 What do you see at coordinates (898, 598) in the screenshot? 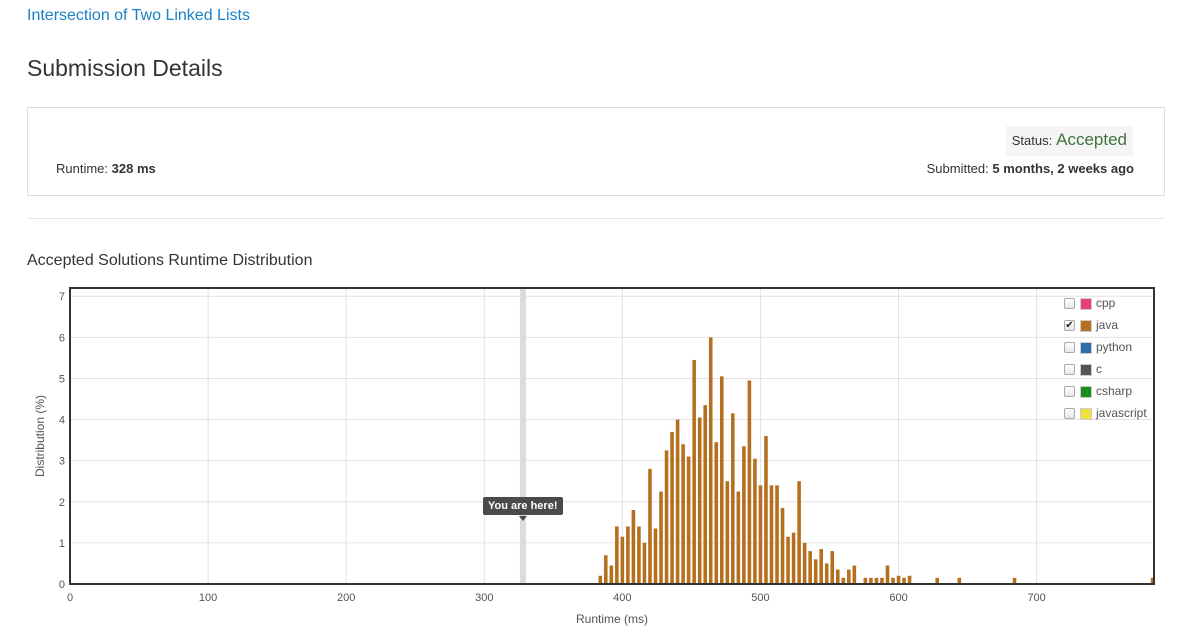
I see `x-tick-label: 600` at bounding box center [898, 598].